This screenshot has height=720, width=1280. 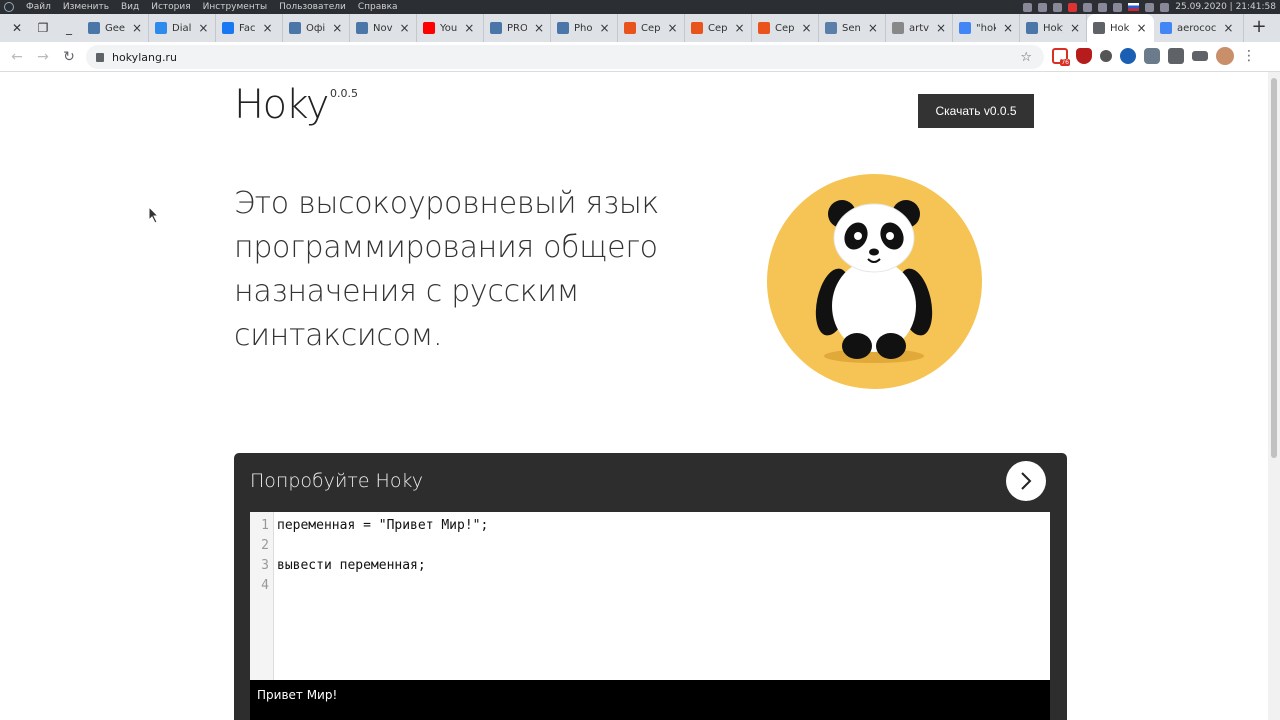 What do you see at coordinates (100, 57) in the screenshot?
I see `lock-icon` at bounding box center [100, 57].